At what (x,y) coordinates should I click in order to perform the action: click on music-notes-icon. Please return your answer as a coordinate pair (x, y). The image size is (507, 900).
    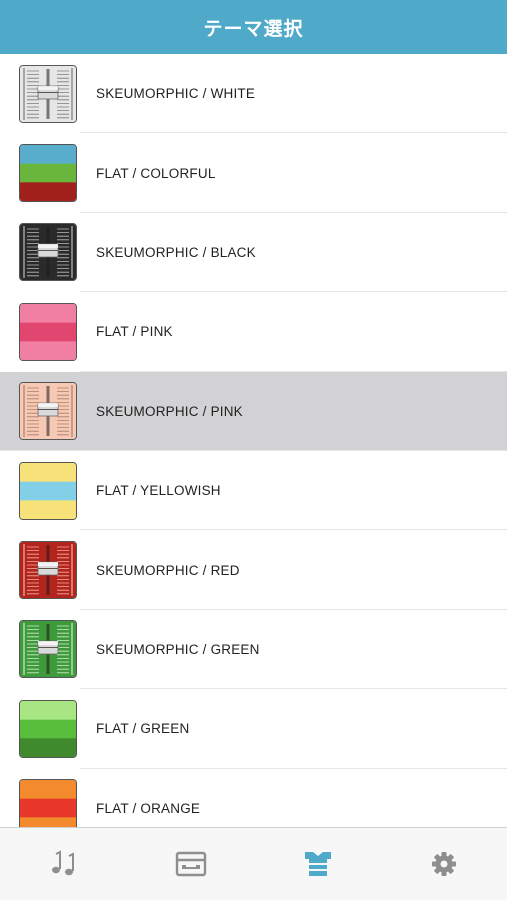
    Looking at the image, I should click on (63, 863).